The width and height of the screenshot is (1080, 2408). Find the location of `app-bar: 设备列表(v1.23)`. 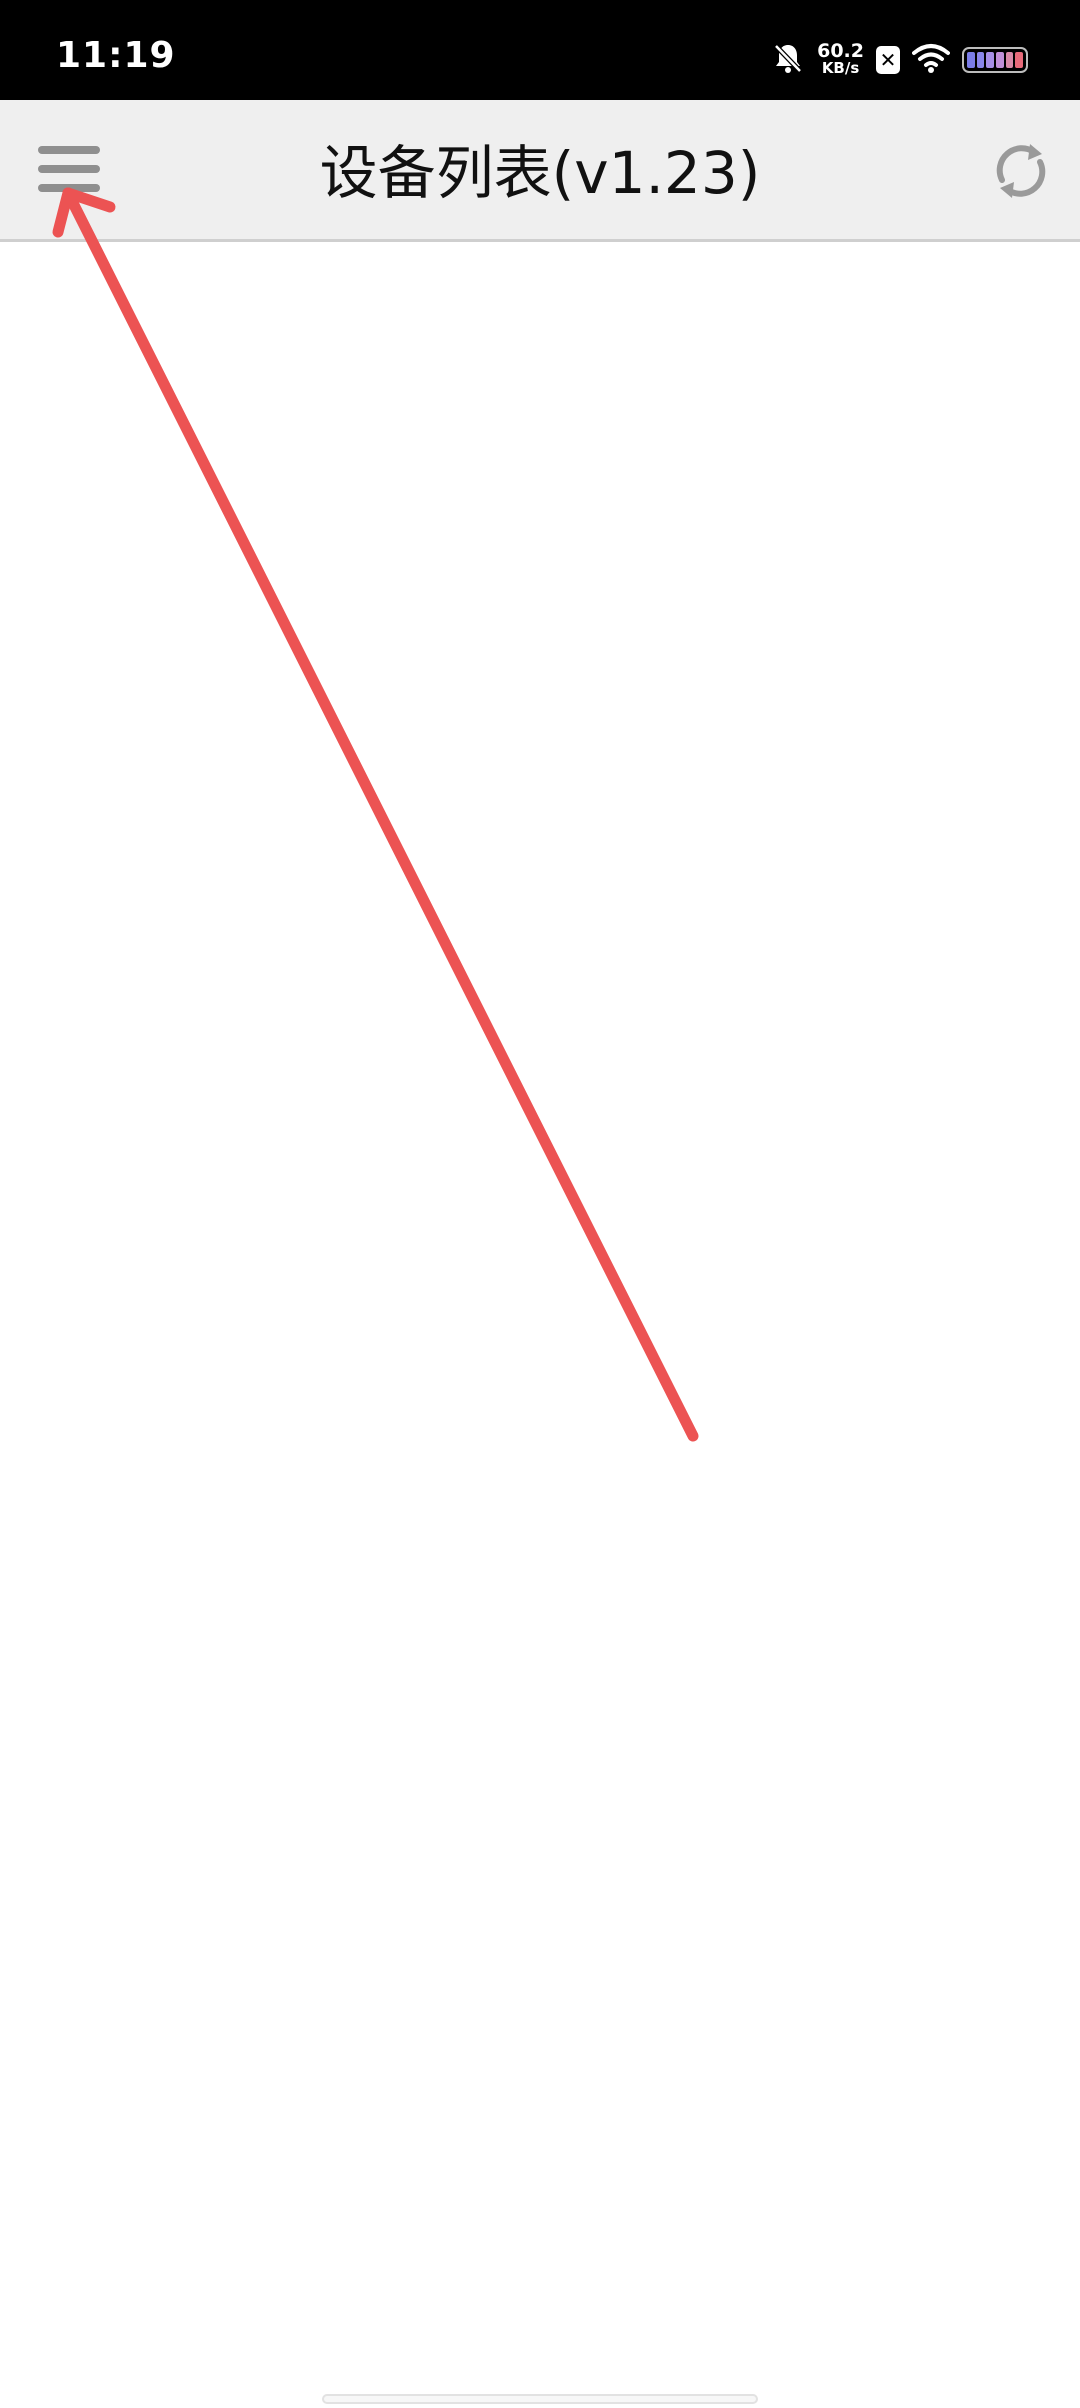

app-bar: 设备列表(v1.23) is located at coordinates (540, 171).